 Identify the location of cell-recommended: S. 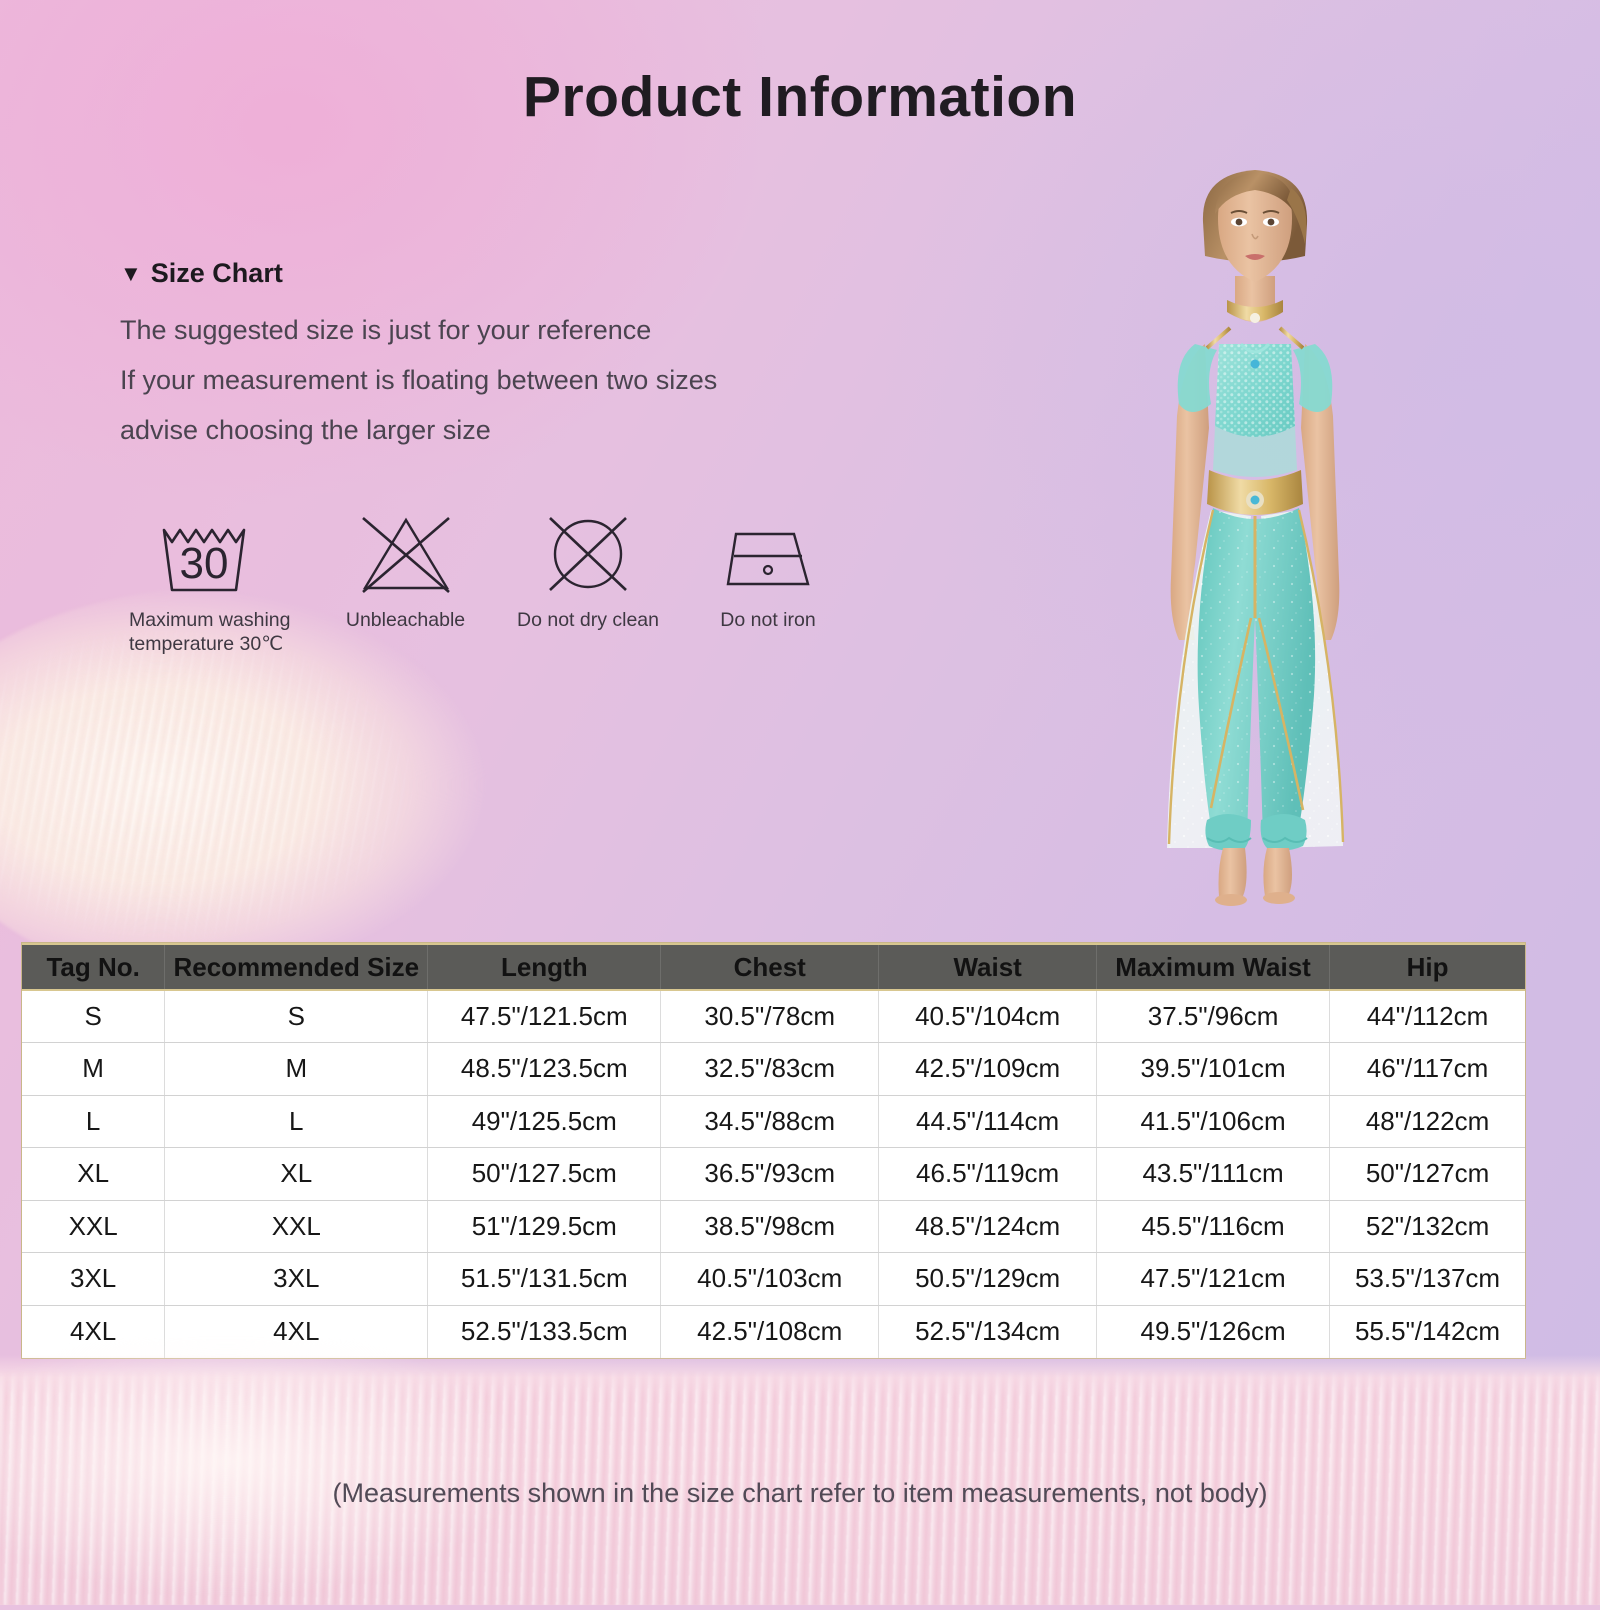
(296, 1016).